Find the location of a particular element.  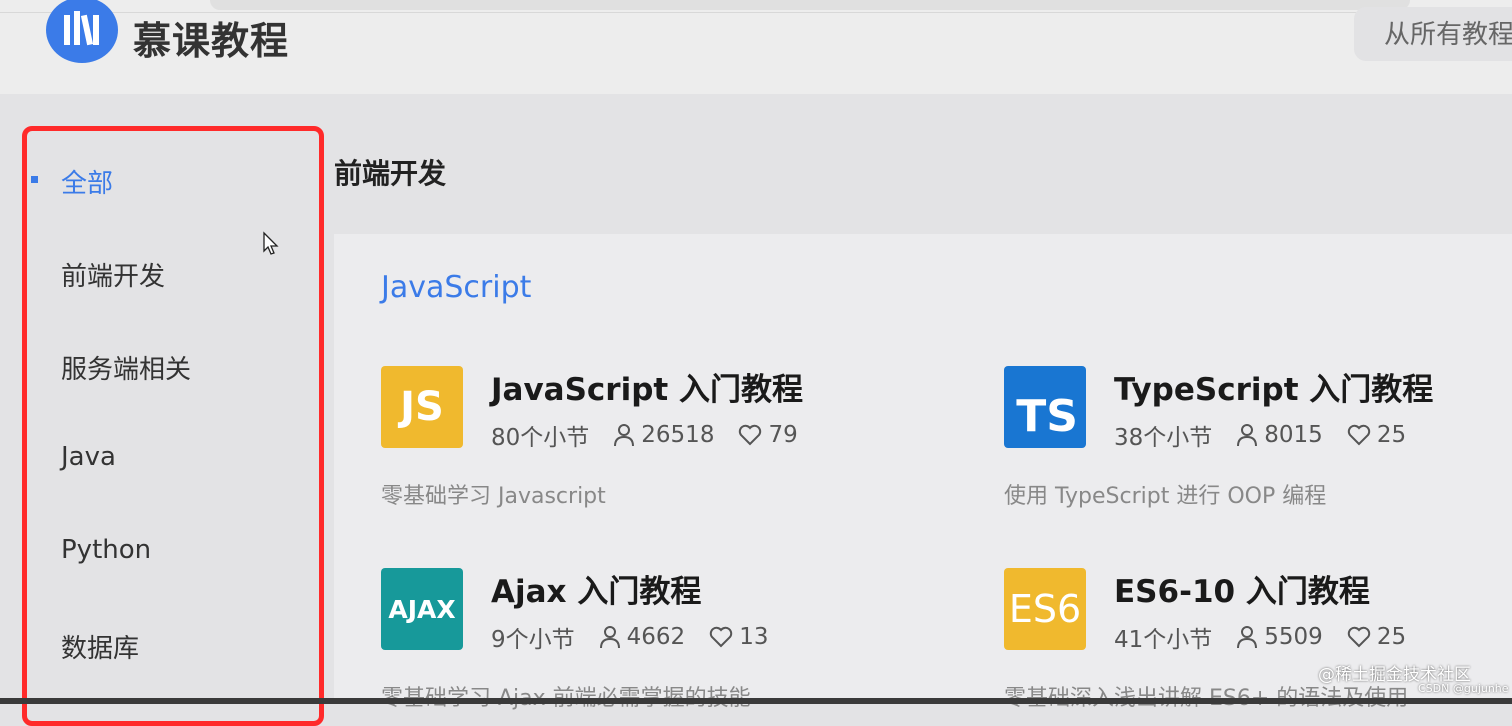

taskbar-strip is located at coordinates (756, 701).